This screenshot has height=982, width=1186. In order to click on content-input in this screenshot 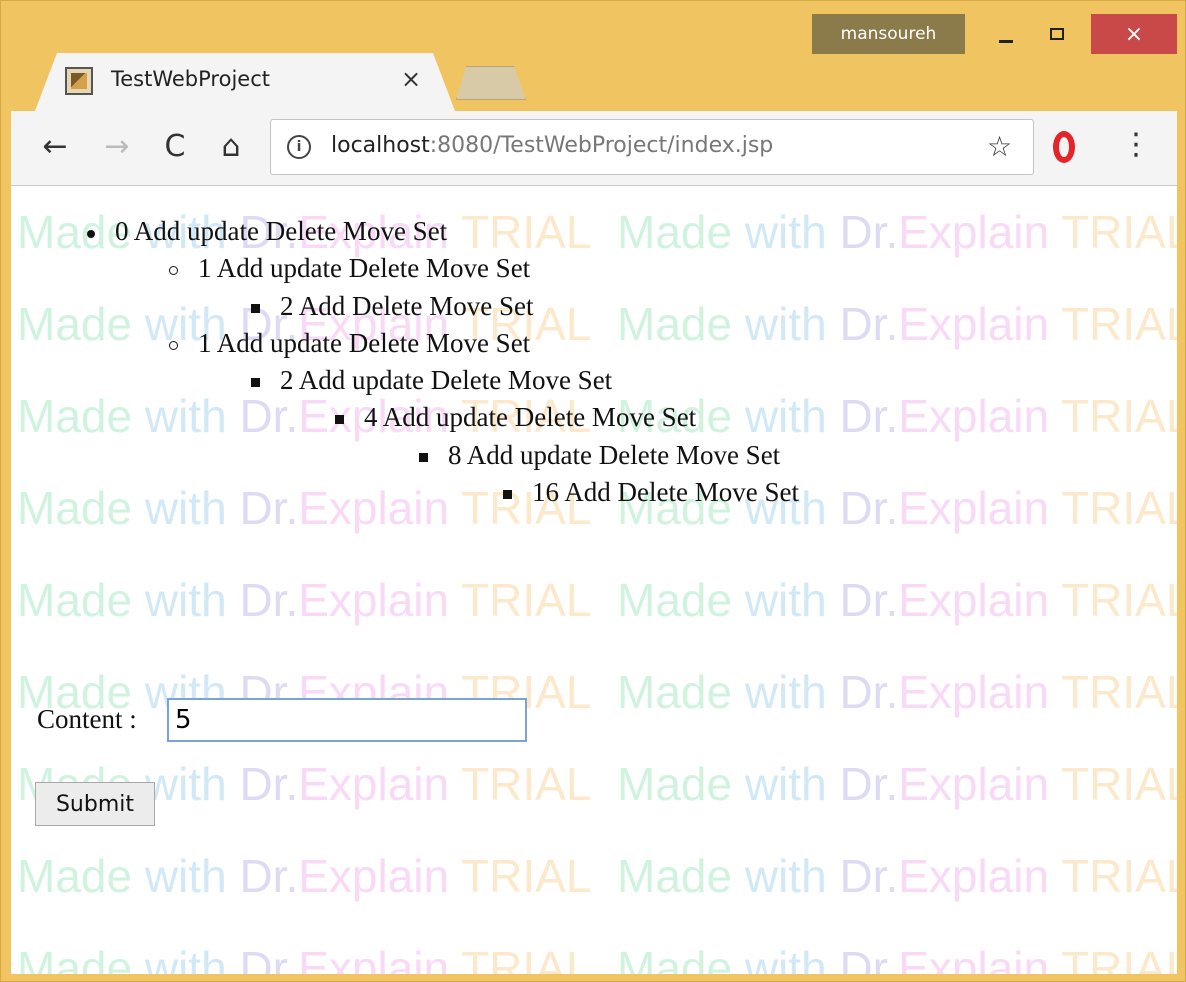, I will do `click(347, 720)`.